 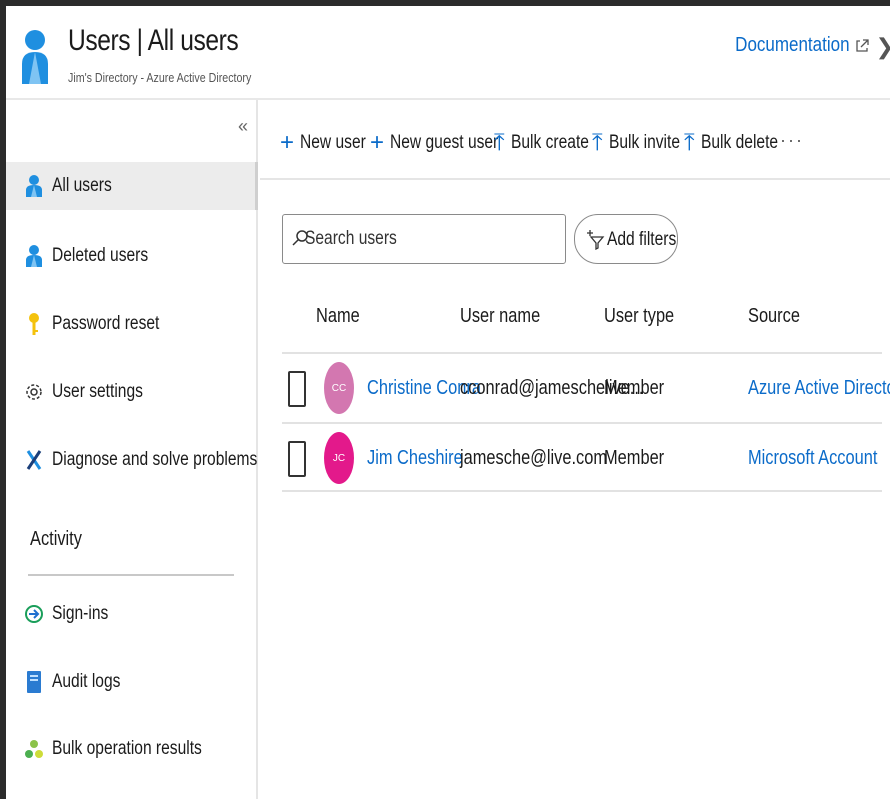 I want to click on sidebar-item-audit-logs: Audit logs, so click(x=132, y=682).